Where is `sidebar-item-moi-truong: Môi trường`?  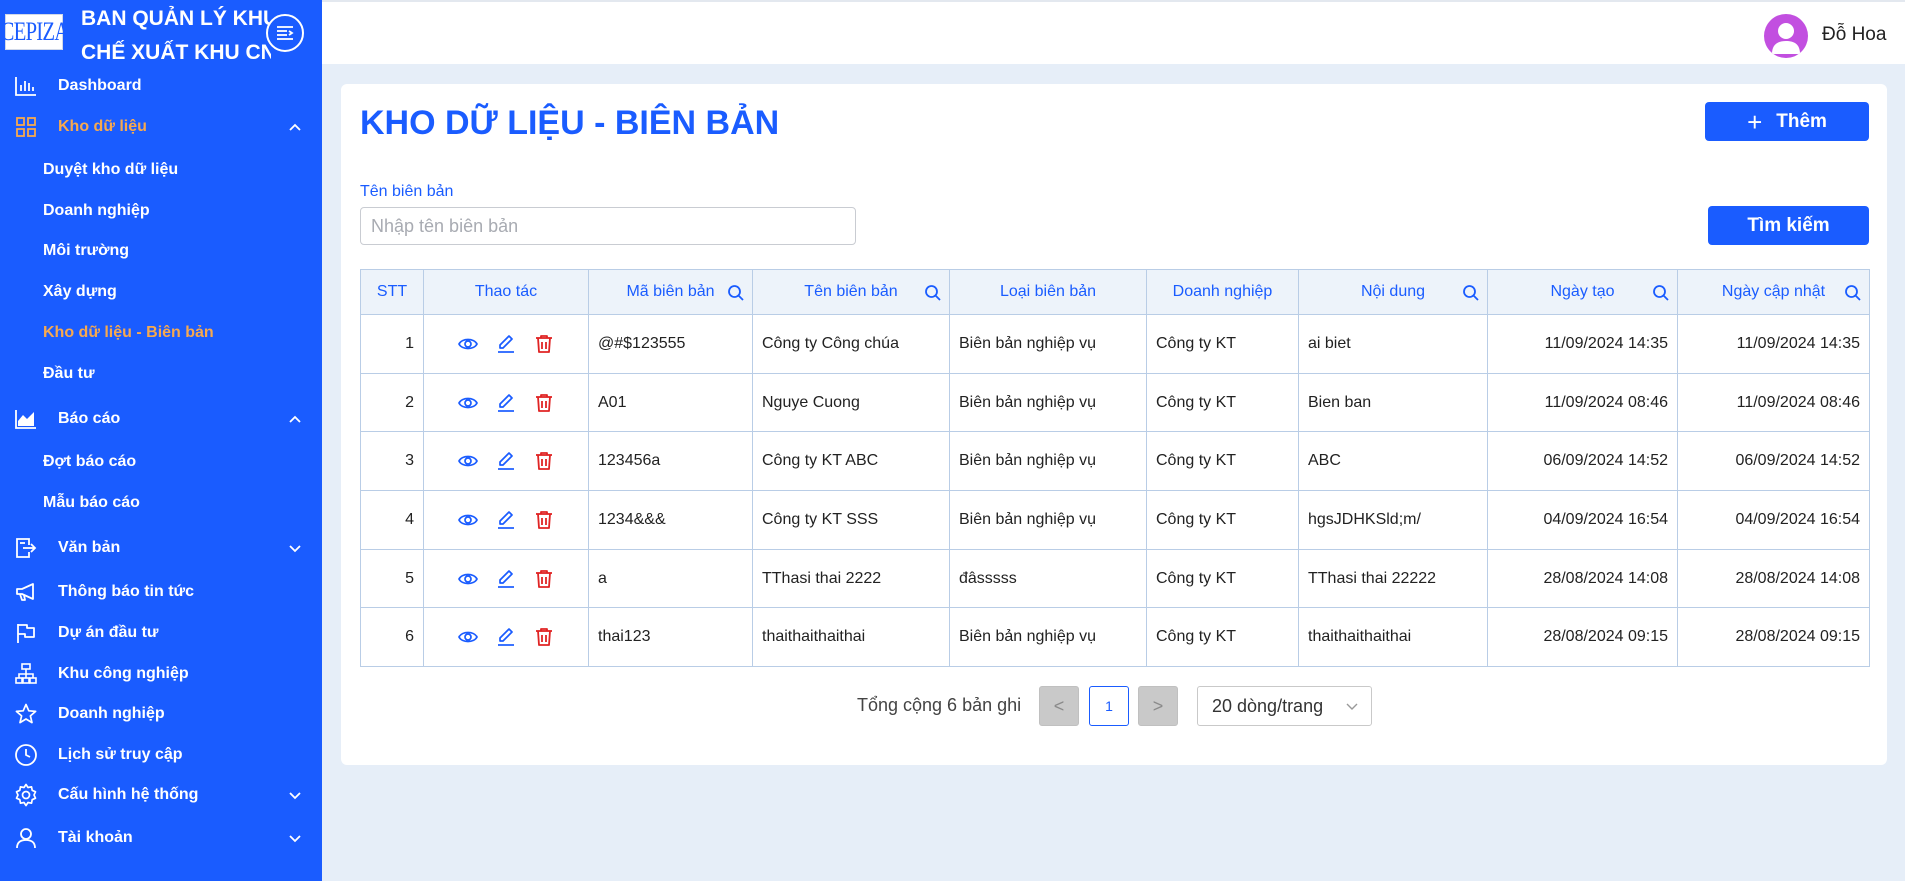
sidebar-item-moi-truong: Môi trường is located at coordinates (161, 251).